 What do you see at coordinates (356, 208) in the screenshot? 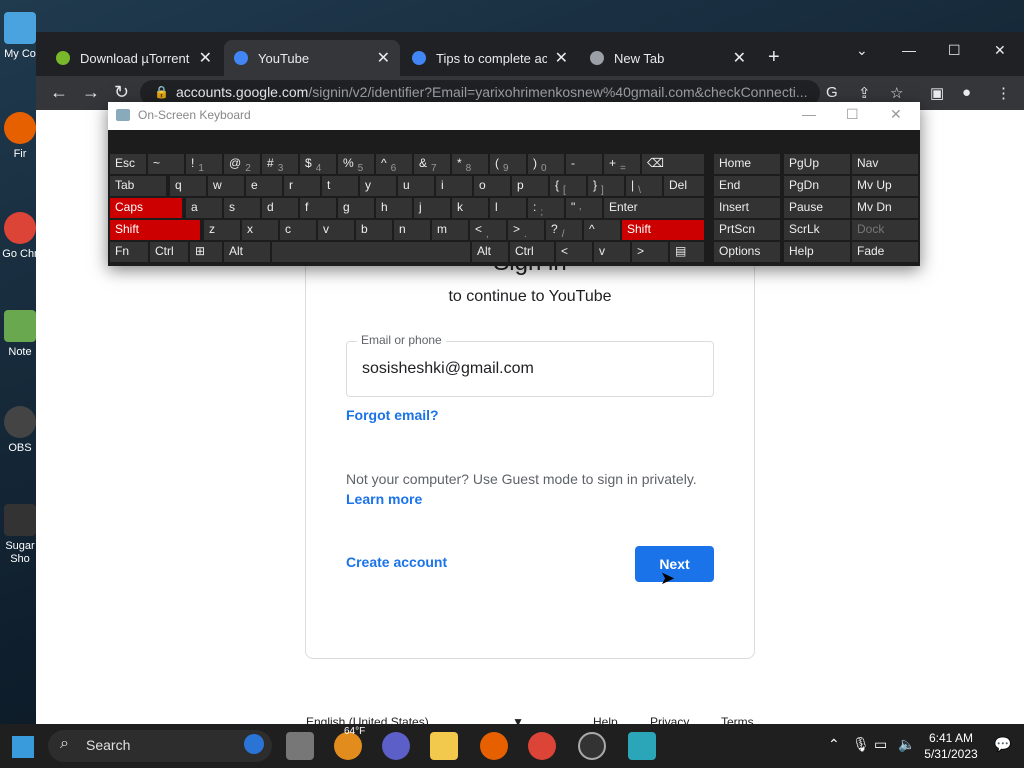
I see `osk-key: g` at bounding box center [356, 208].